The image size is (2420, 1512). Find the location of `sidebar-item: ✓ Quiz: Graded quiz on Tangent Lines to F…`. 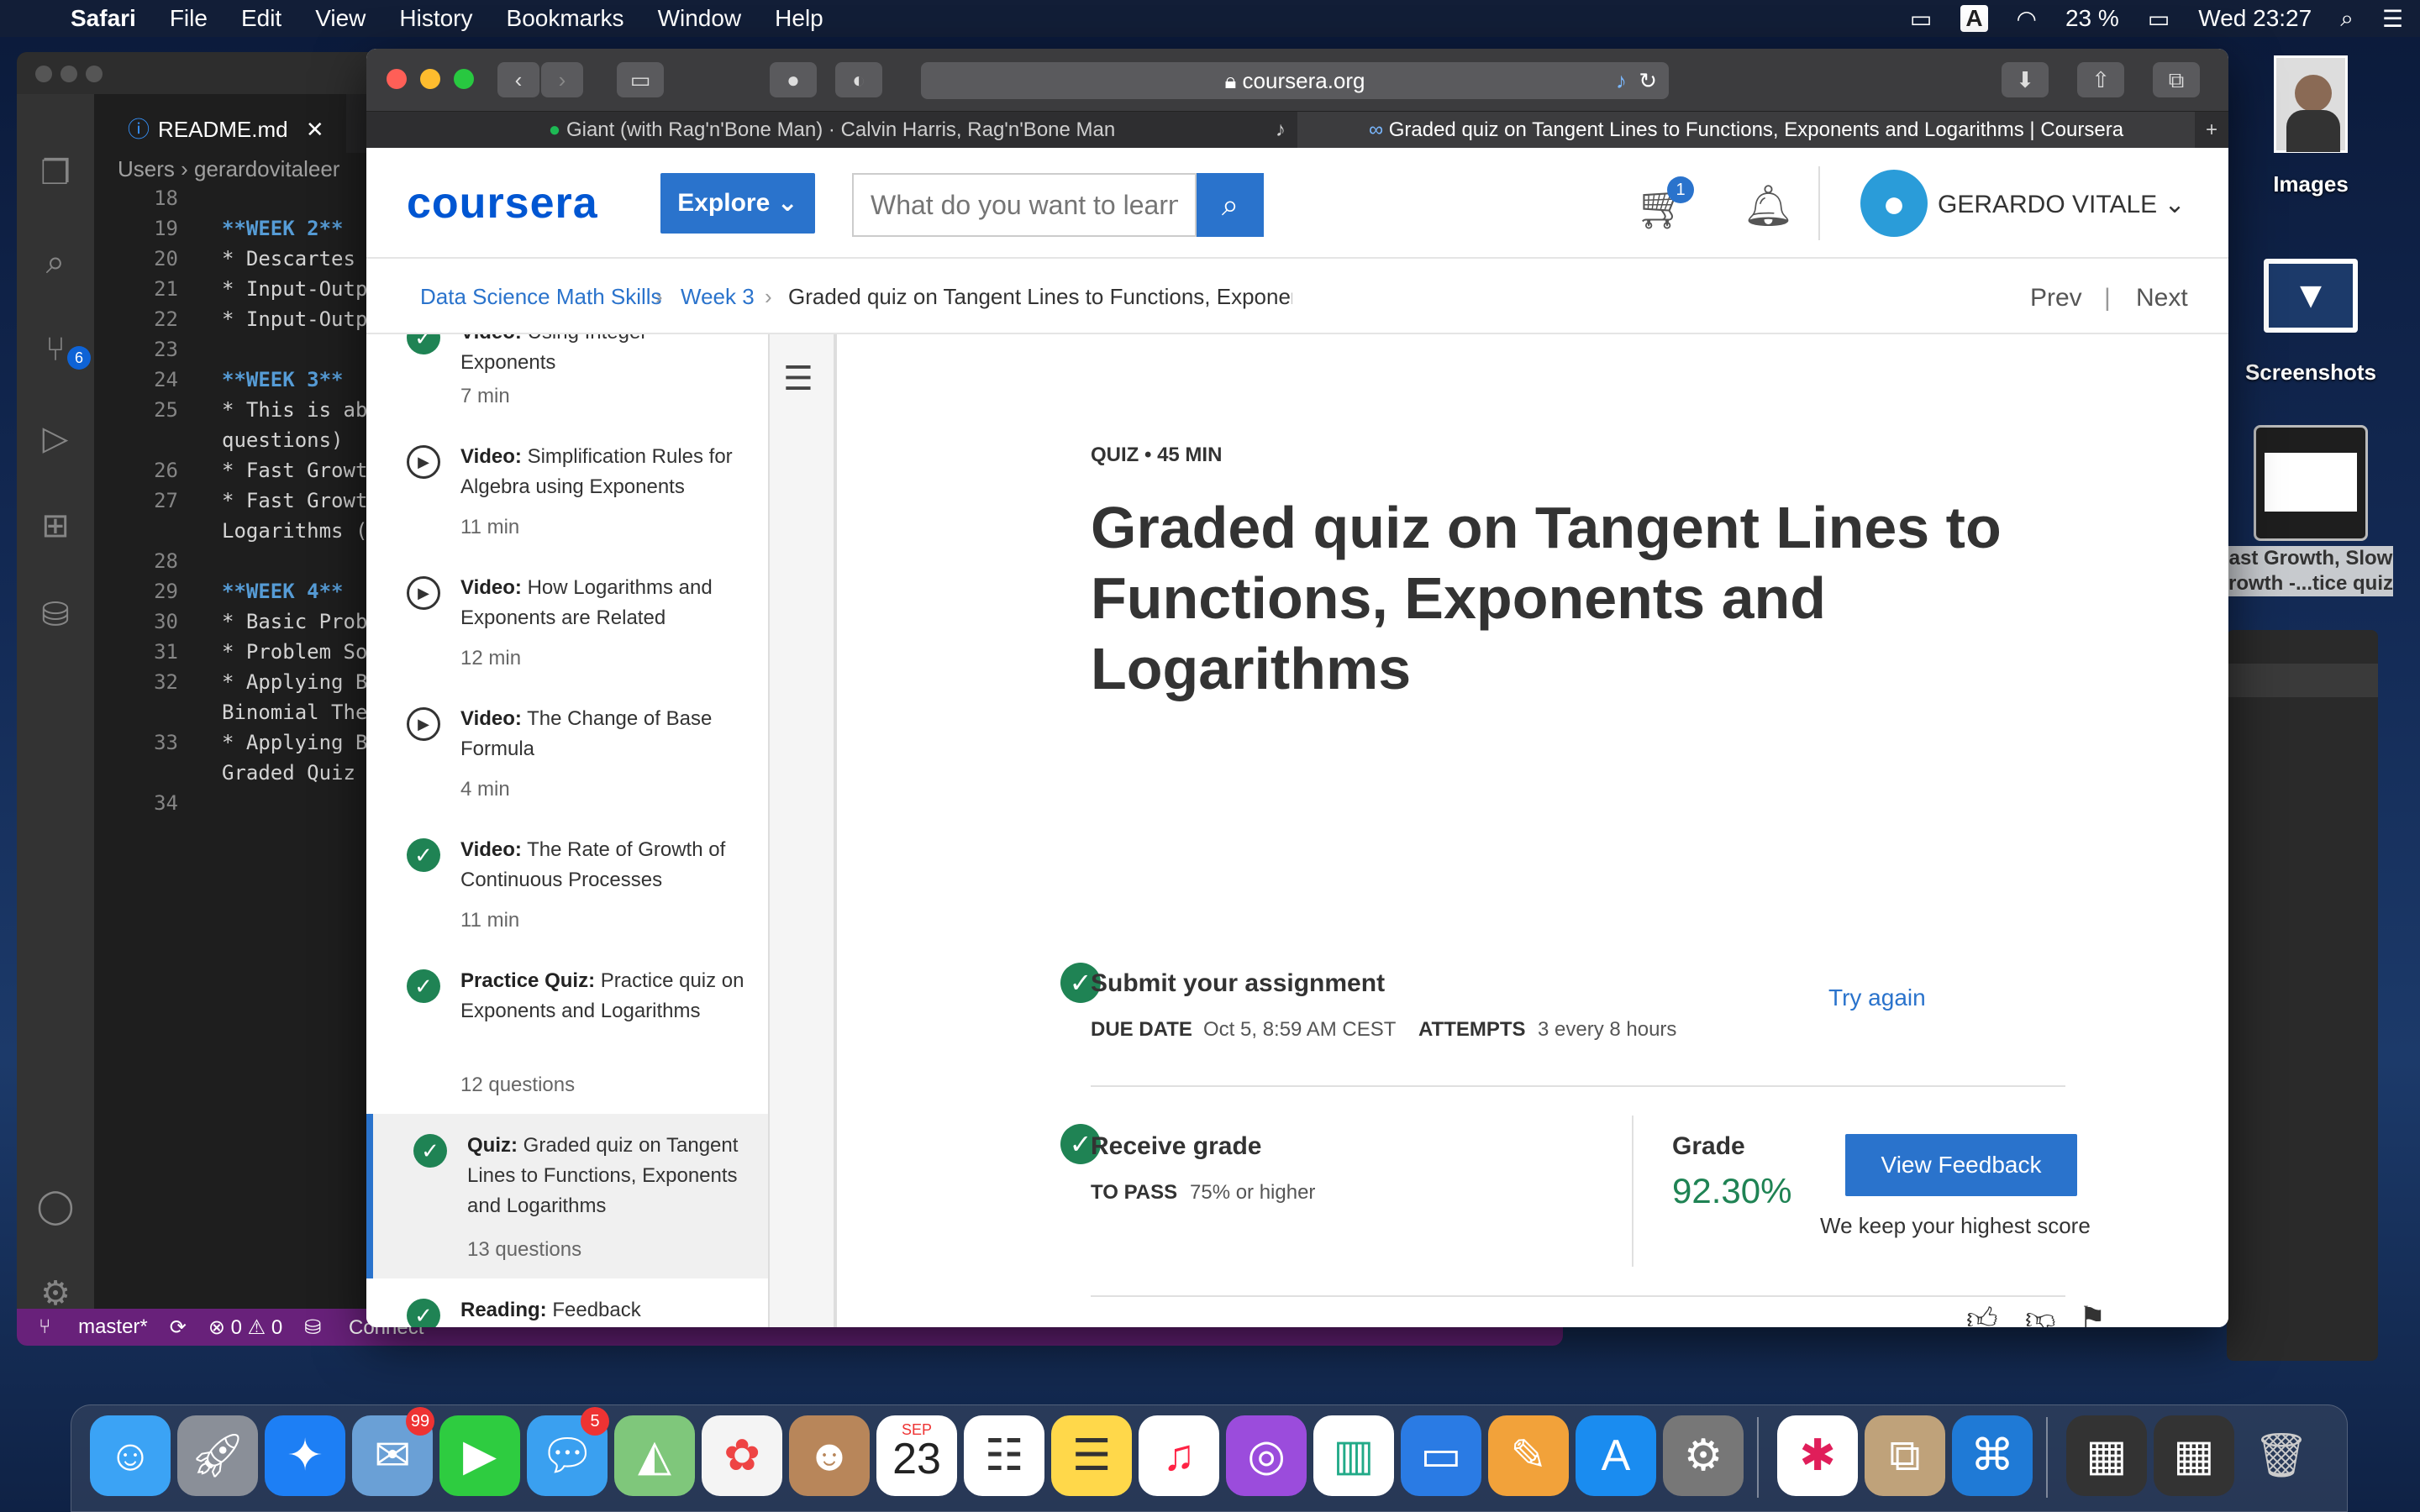

sidebar-item: ✓ Quiz: Graded quiz on Tangent Lines to F… is located at coordinates (567, 1196).